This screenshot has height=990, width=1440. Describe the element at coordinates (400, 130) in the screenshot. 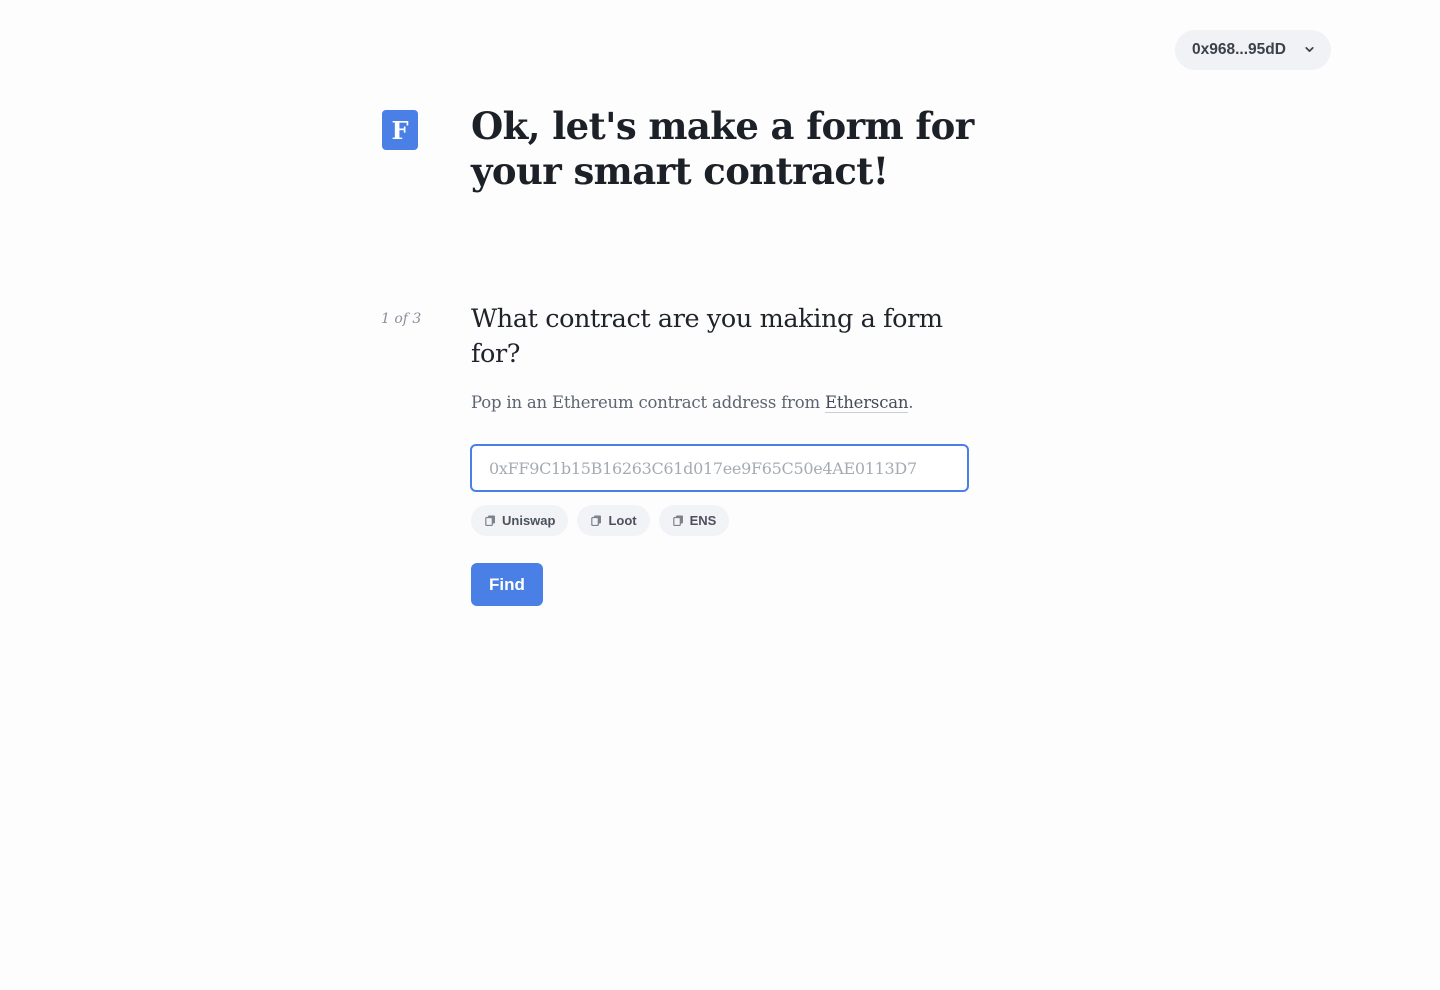

I see `app-logo: F` at that location.